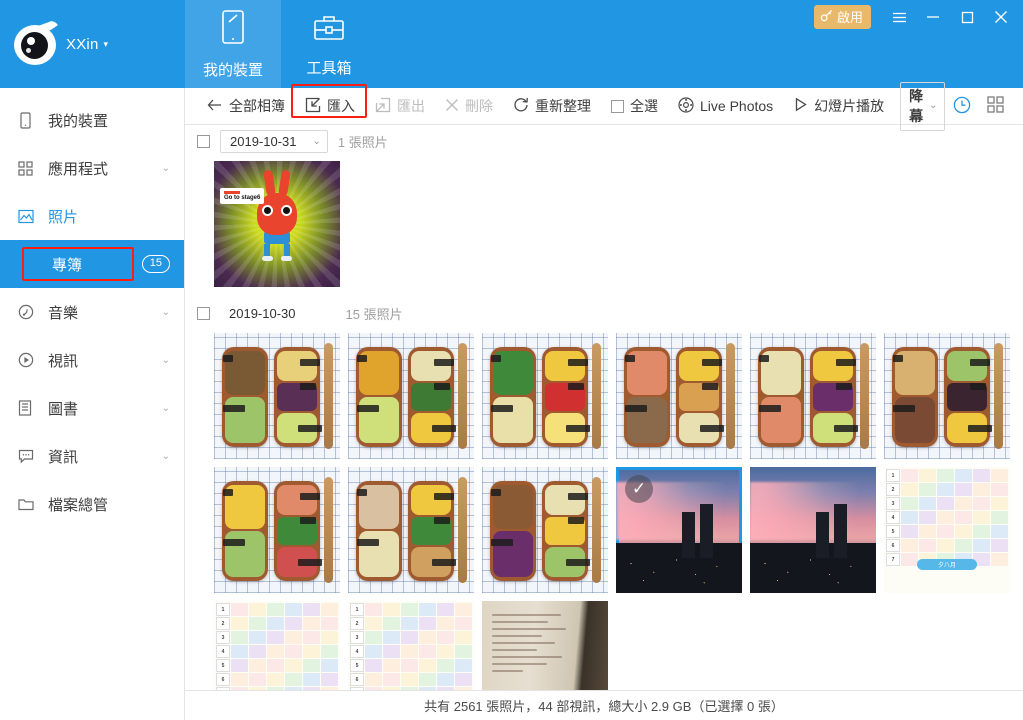  What do you see at coordinates (92, 216) in the screenshot?
I see `sidebar-item-photos: 照片` at bounding box center [92, 216].